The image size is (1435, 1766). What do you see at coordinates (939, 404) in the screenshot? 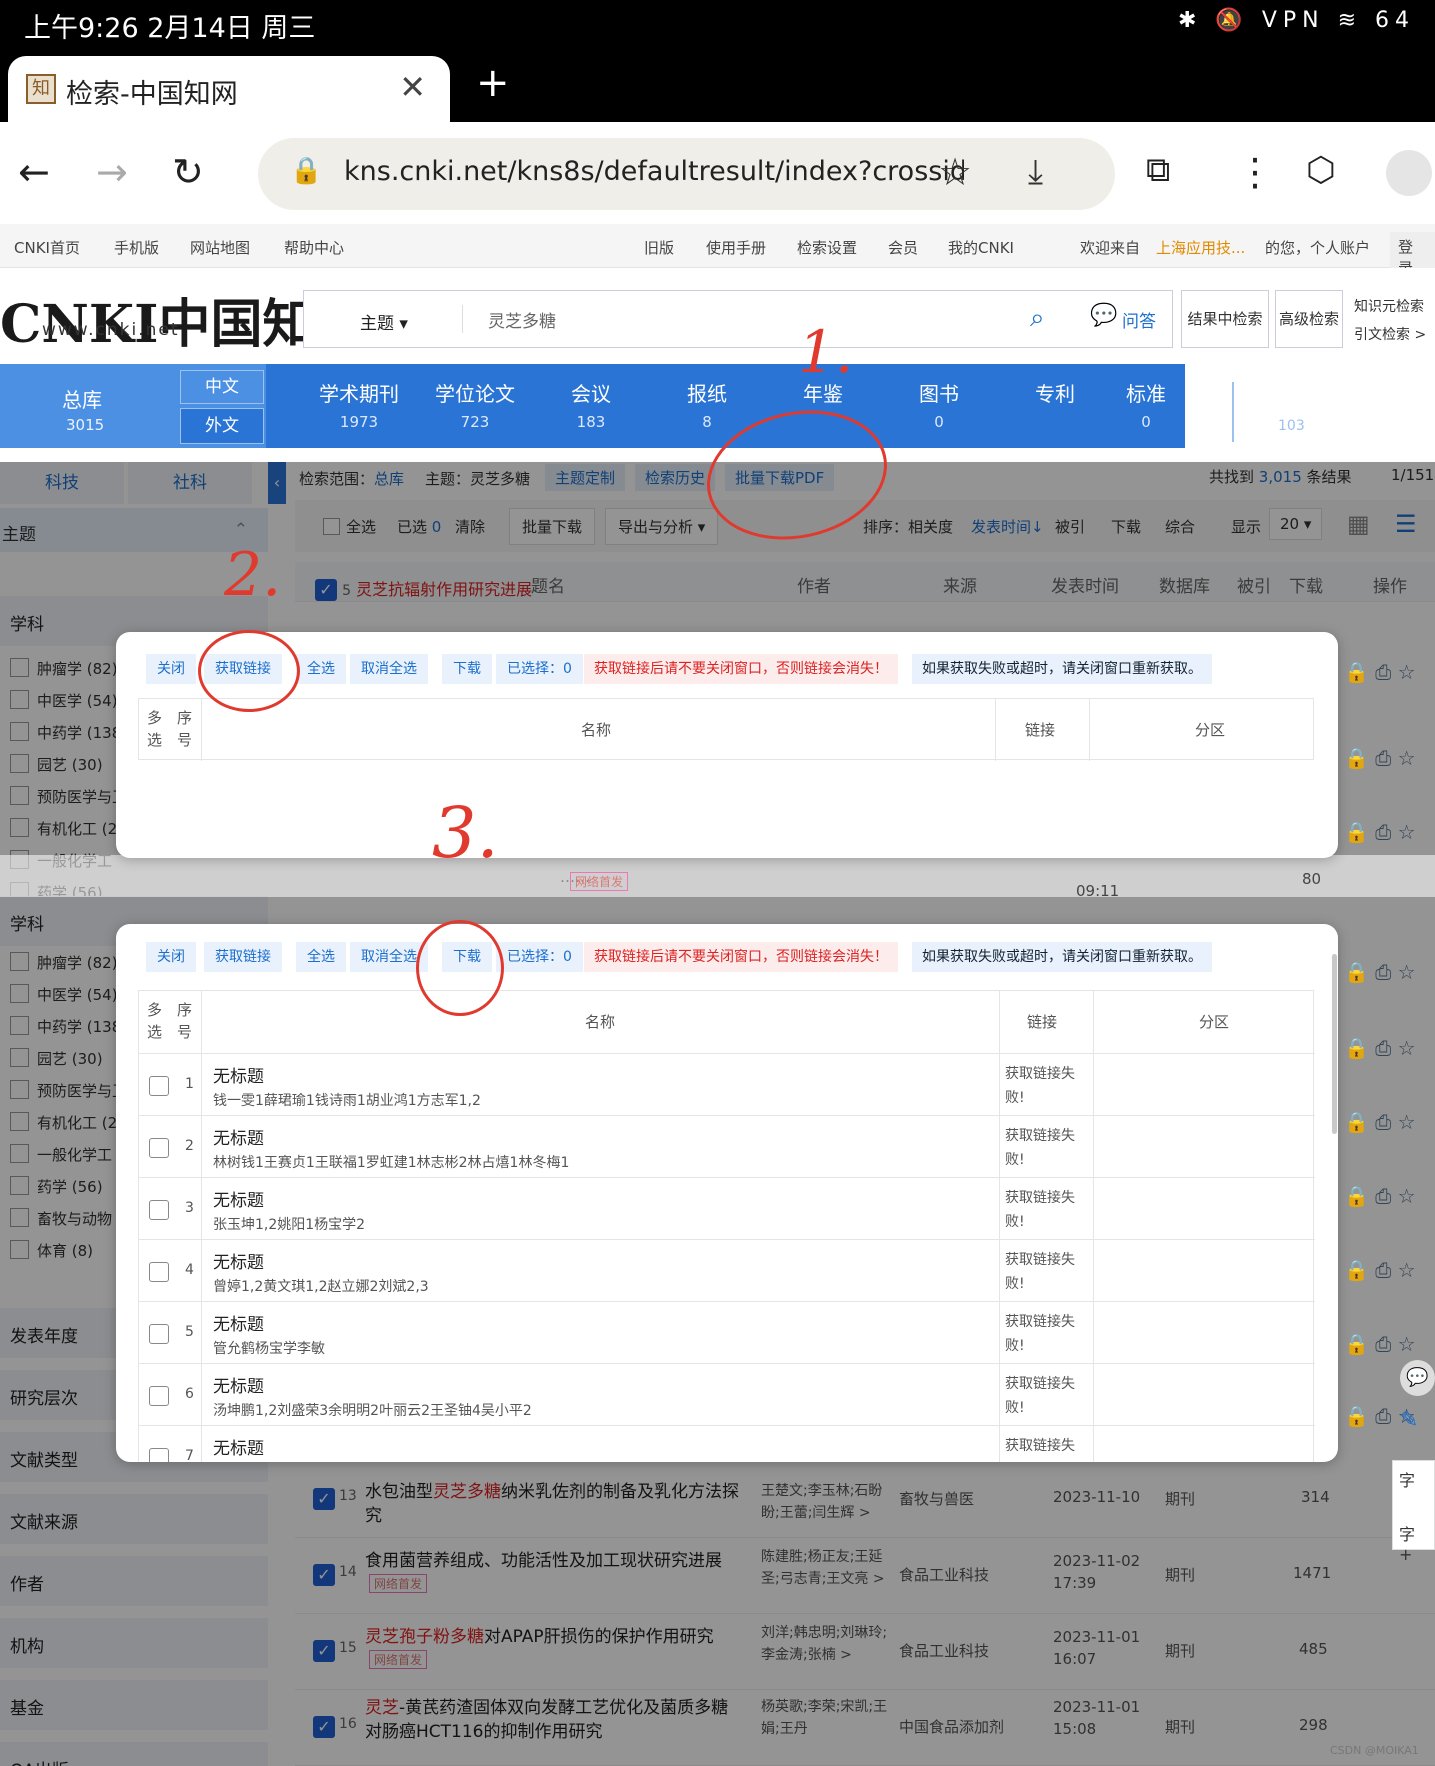
I see `tab-book: 图书 0` at bounding box center [939, 404].